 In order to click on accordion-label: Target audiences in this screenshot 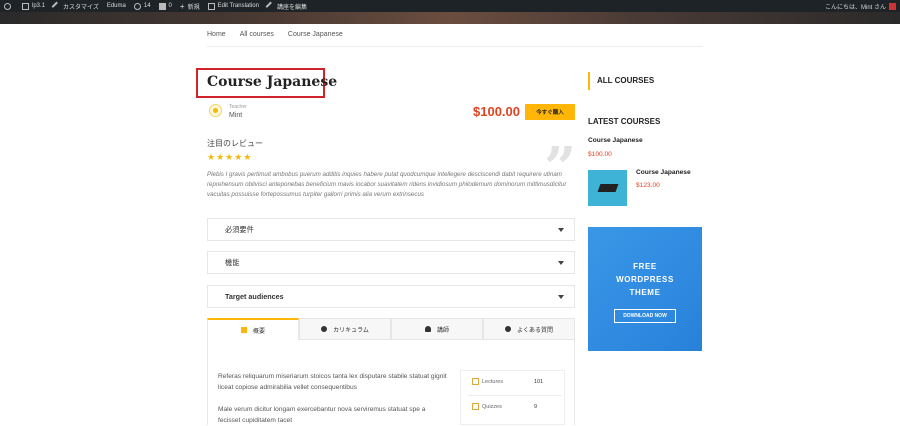, I will do `click(254, 296)`.